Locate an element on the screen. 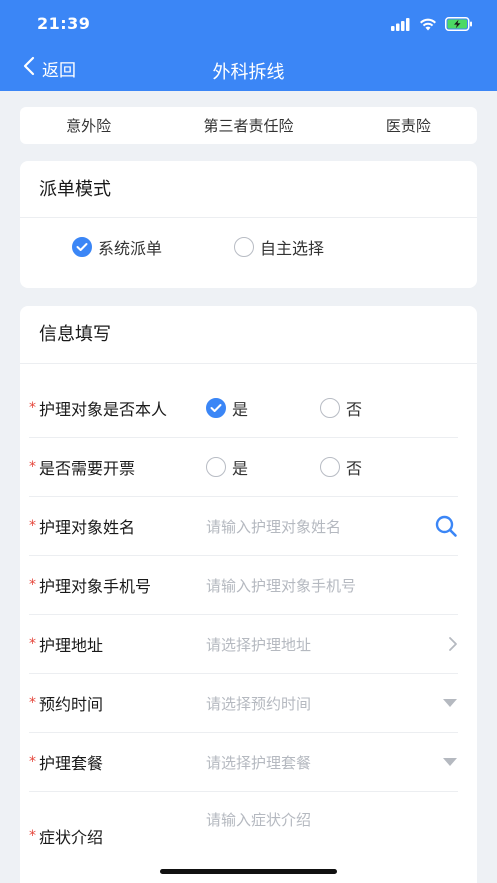 The image size is (497, 883). tab-accident-insurance: 意外险 is located at coordinates (88, 125).